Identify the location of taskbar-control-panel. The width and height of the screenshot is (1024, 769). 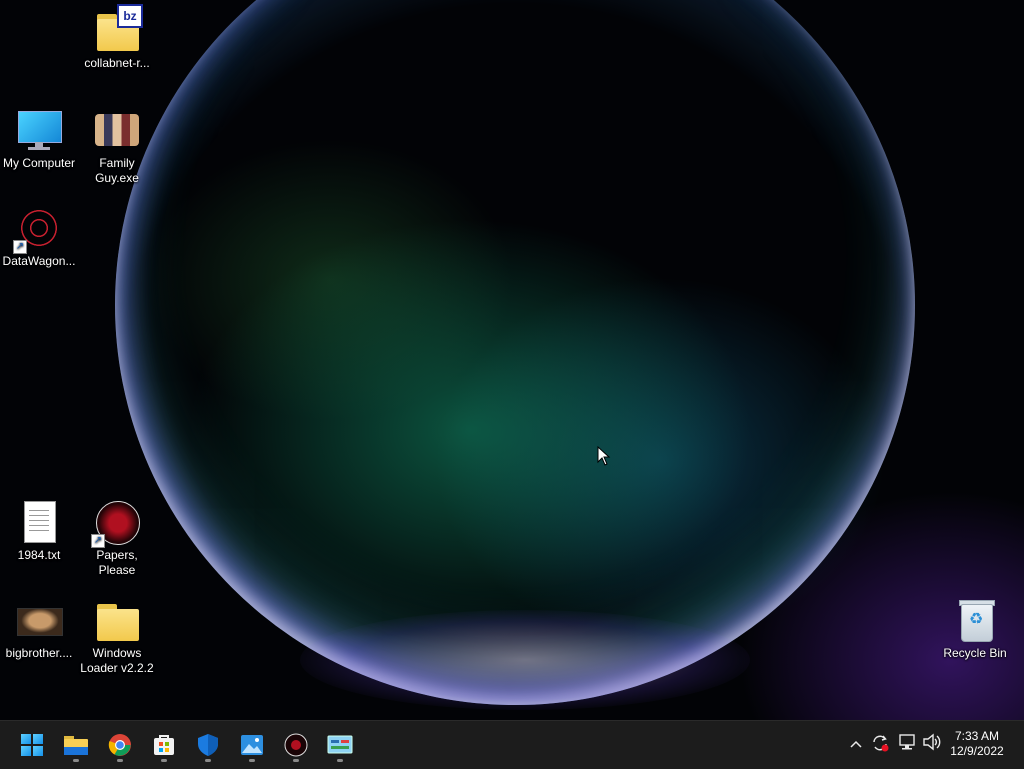
(340, 745).